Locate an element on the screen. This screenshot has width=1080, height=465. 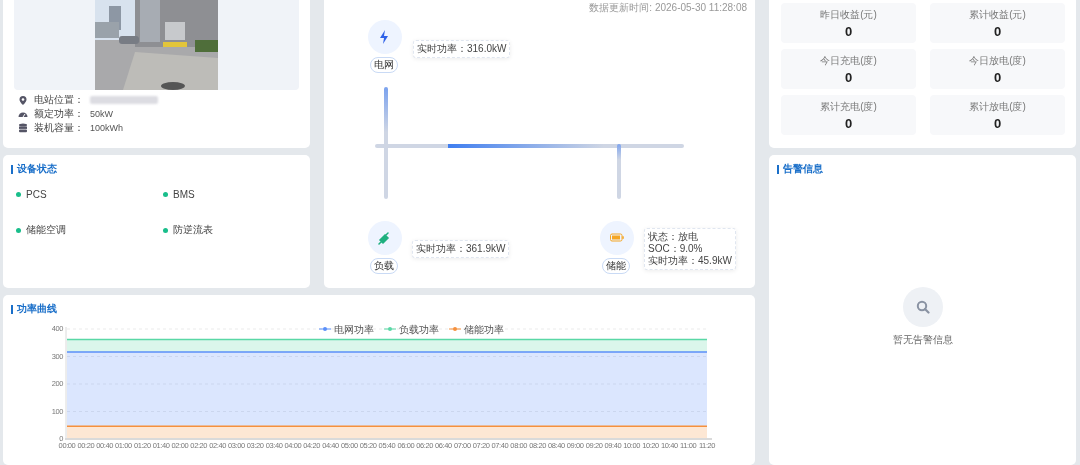
section-title: 功率曲线 is located at coordinates (37, 309).